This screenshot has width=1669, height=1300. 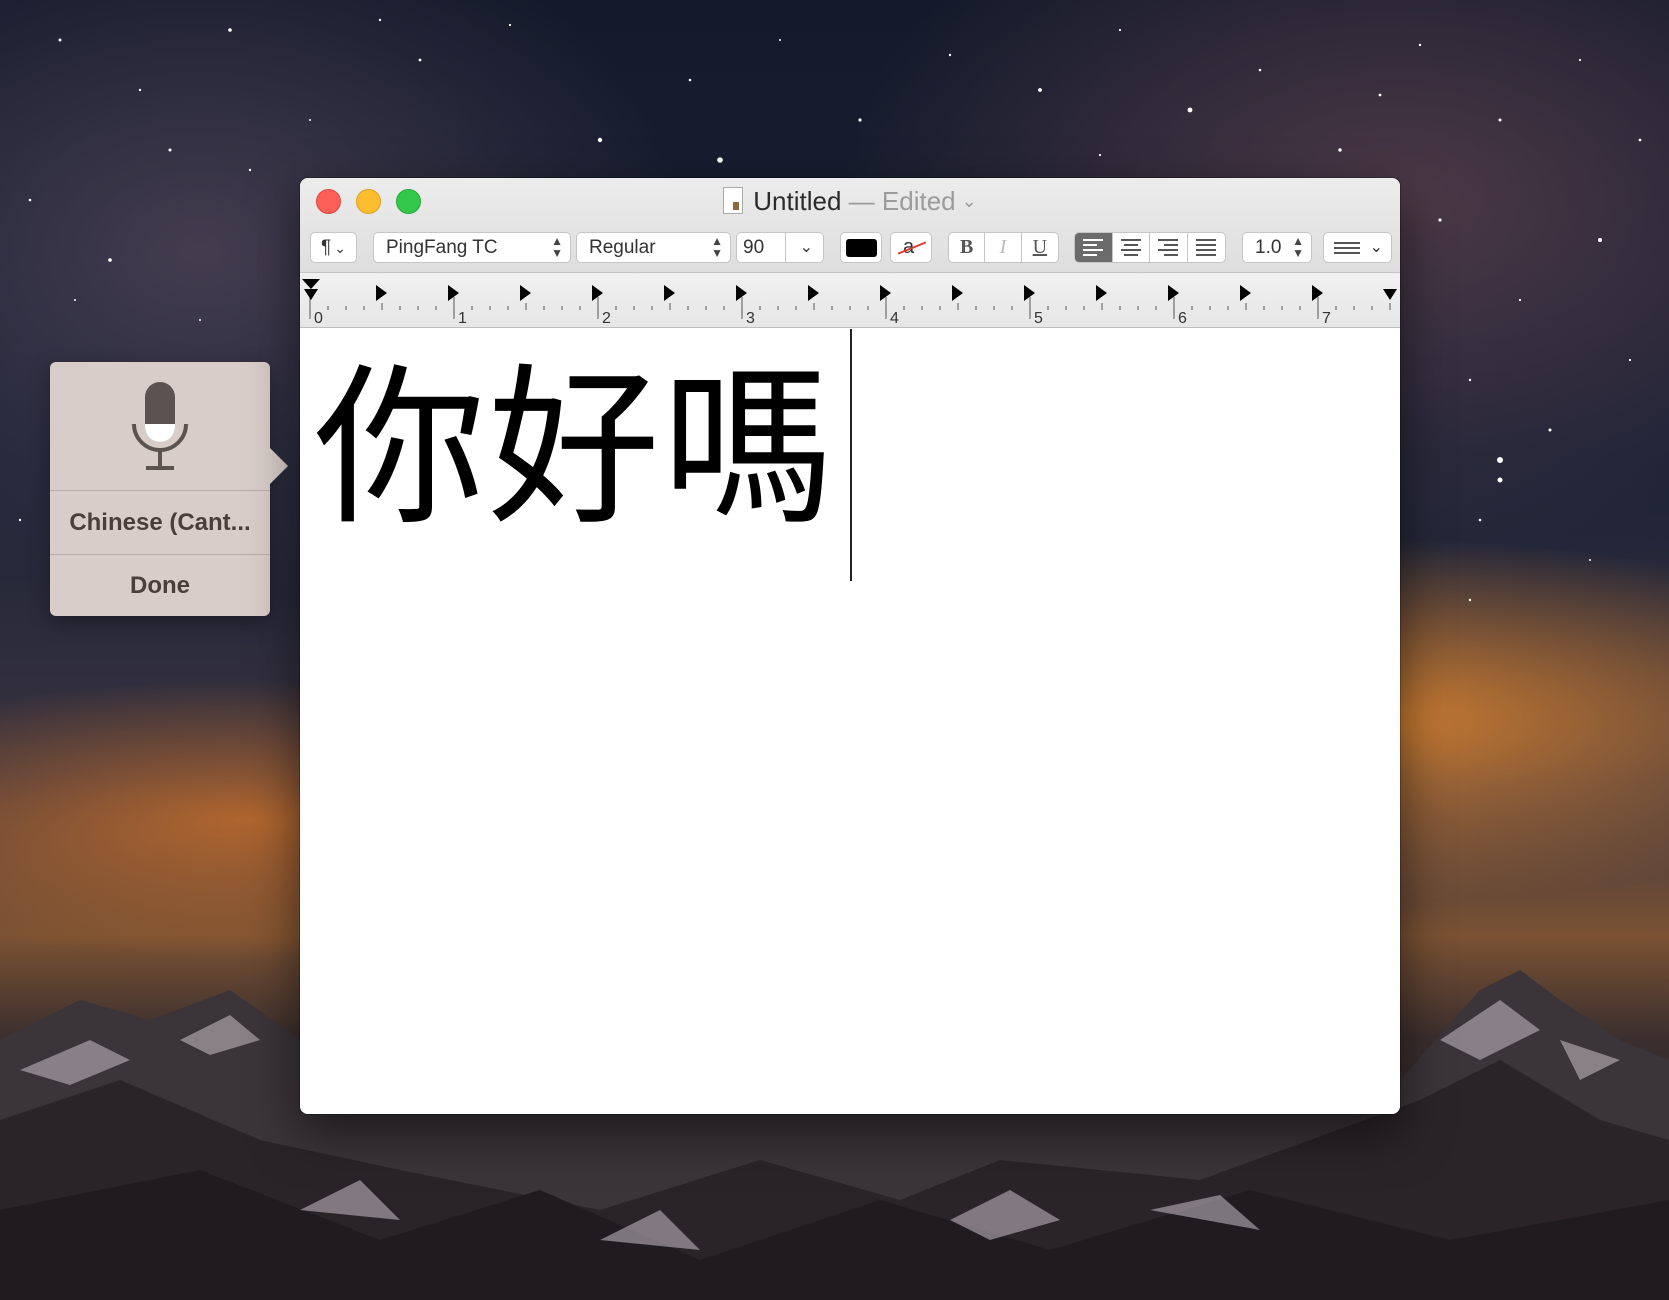 I want to click on ruler-number: 7, so click(x=1326, y=318).